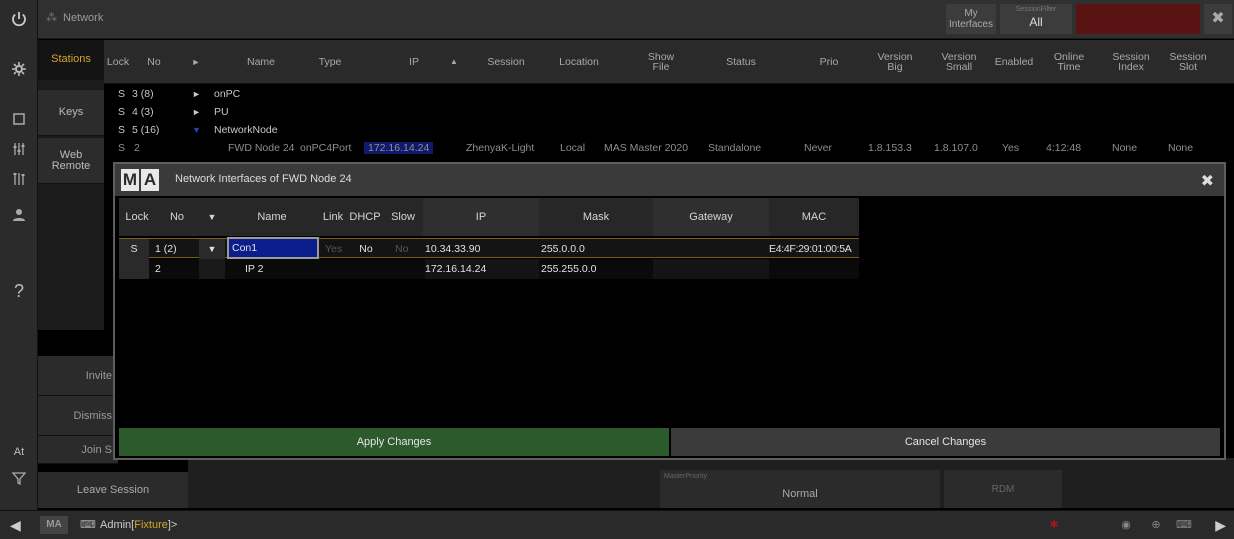 Image resolution: width=1234 pixels, height=539 pixels. Describe the element at coordinates (137, 148) in the screenshot. I see `row-no: 2` at that location.